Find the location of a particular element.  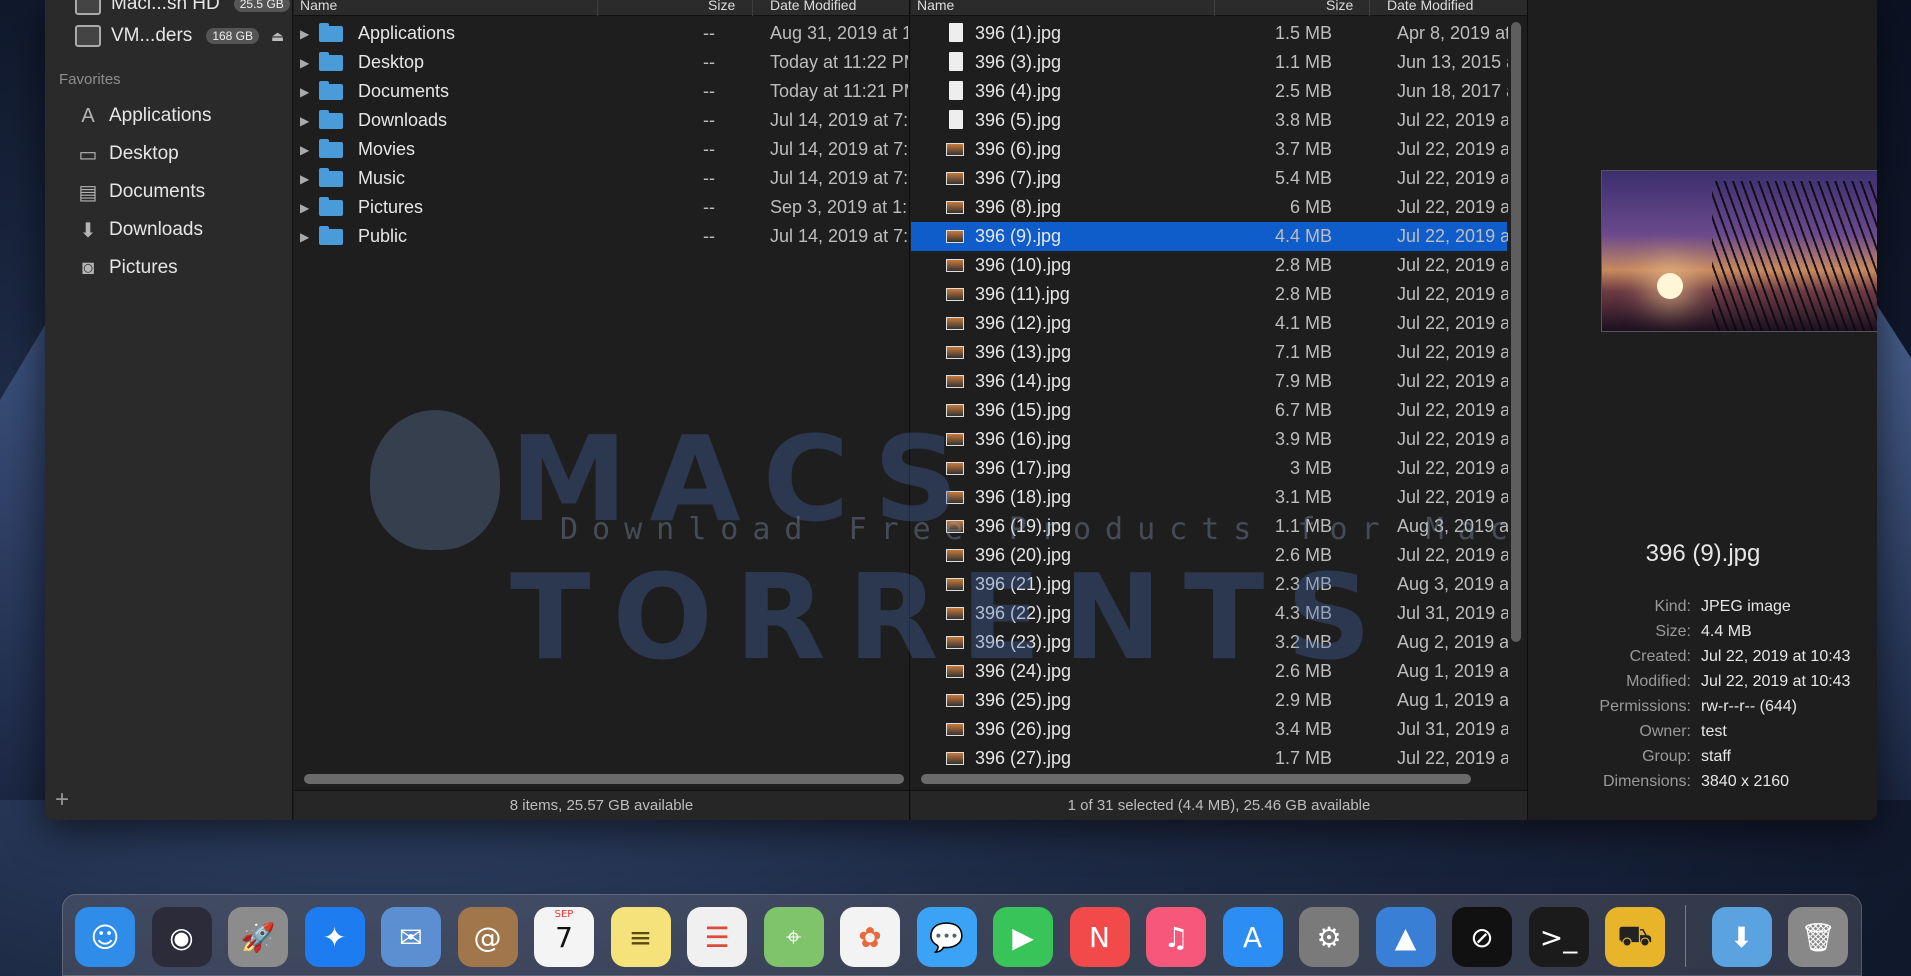

file-row: 396 (4).jpg 2.5 MB Jun 18, 2017 at 3:2 is located at coordinates (1209, 91).